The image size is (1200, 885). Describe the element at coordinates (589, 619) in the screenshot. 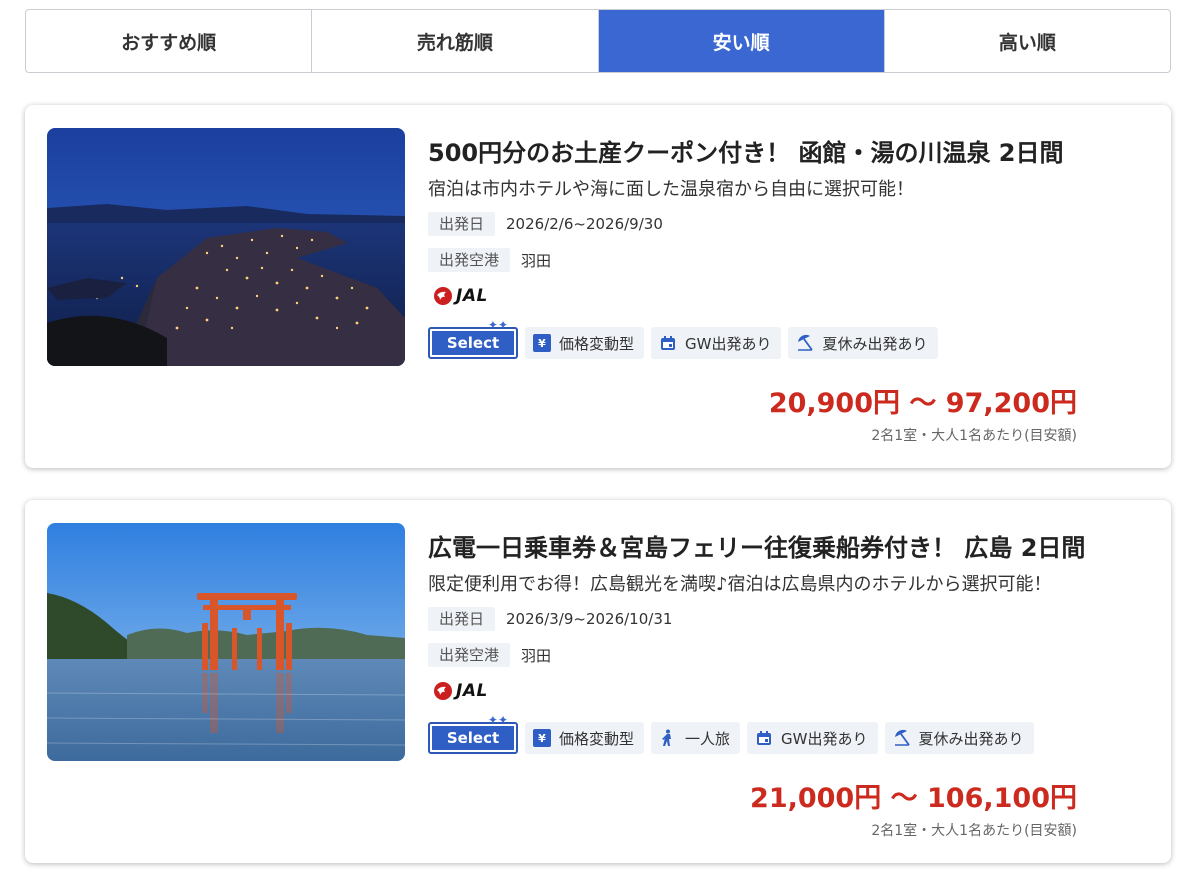

I see `departure-date-value: 2026/3/9~2026/10/31` at that location.